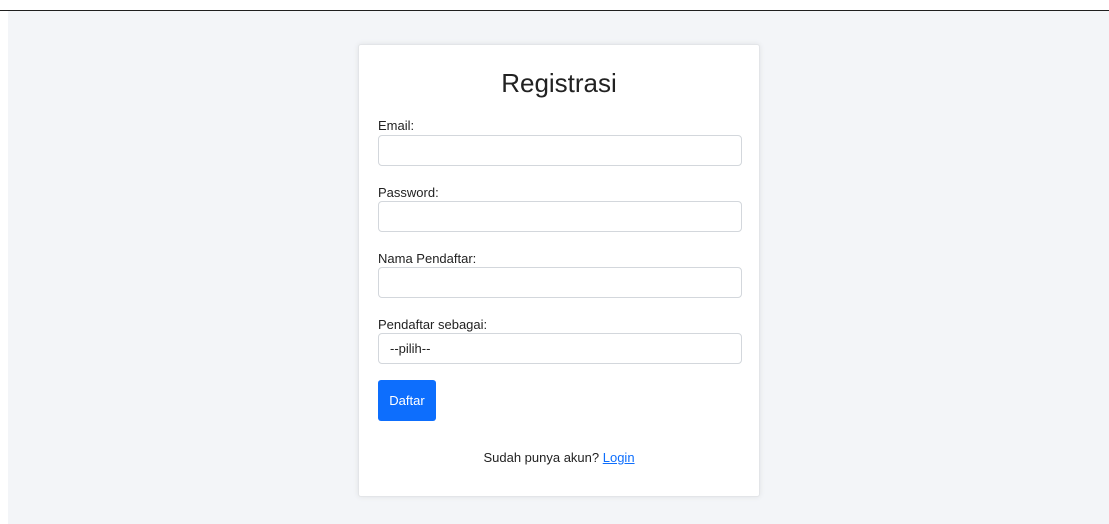  Describe the element at coordinates (541, 457) in the screenshot. I see `login-prompt-text: Sudah punya akun?` at that location.